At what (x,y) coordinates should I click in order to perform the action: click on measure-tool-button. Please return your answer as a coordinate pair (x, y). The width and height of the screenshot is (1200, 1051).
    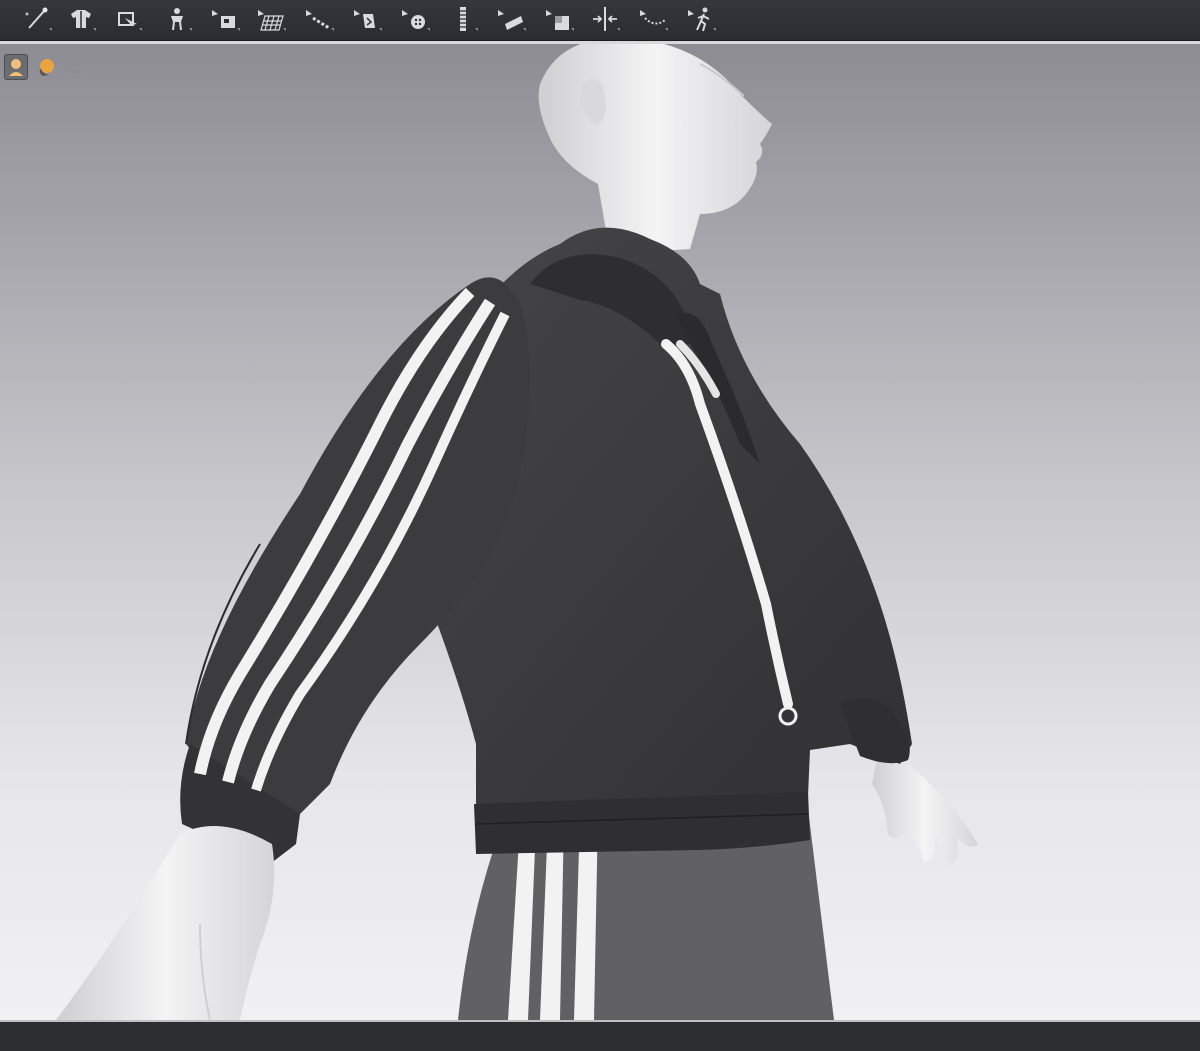
    Looking at the image, I should click on (605, 19).